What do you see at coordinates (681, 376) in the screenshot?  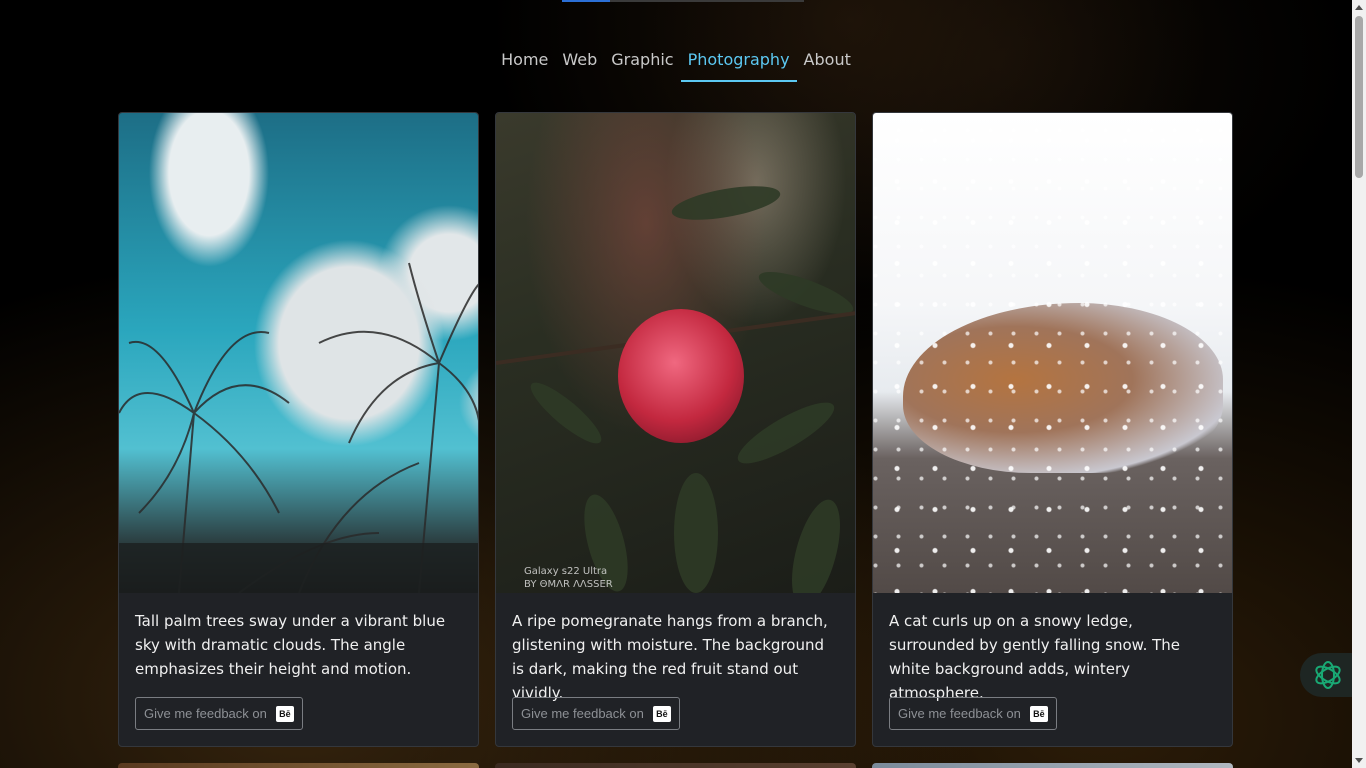 I see `pomegranate-fruit` at bounding box center [681, 376].